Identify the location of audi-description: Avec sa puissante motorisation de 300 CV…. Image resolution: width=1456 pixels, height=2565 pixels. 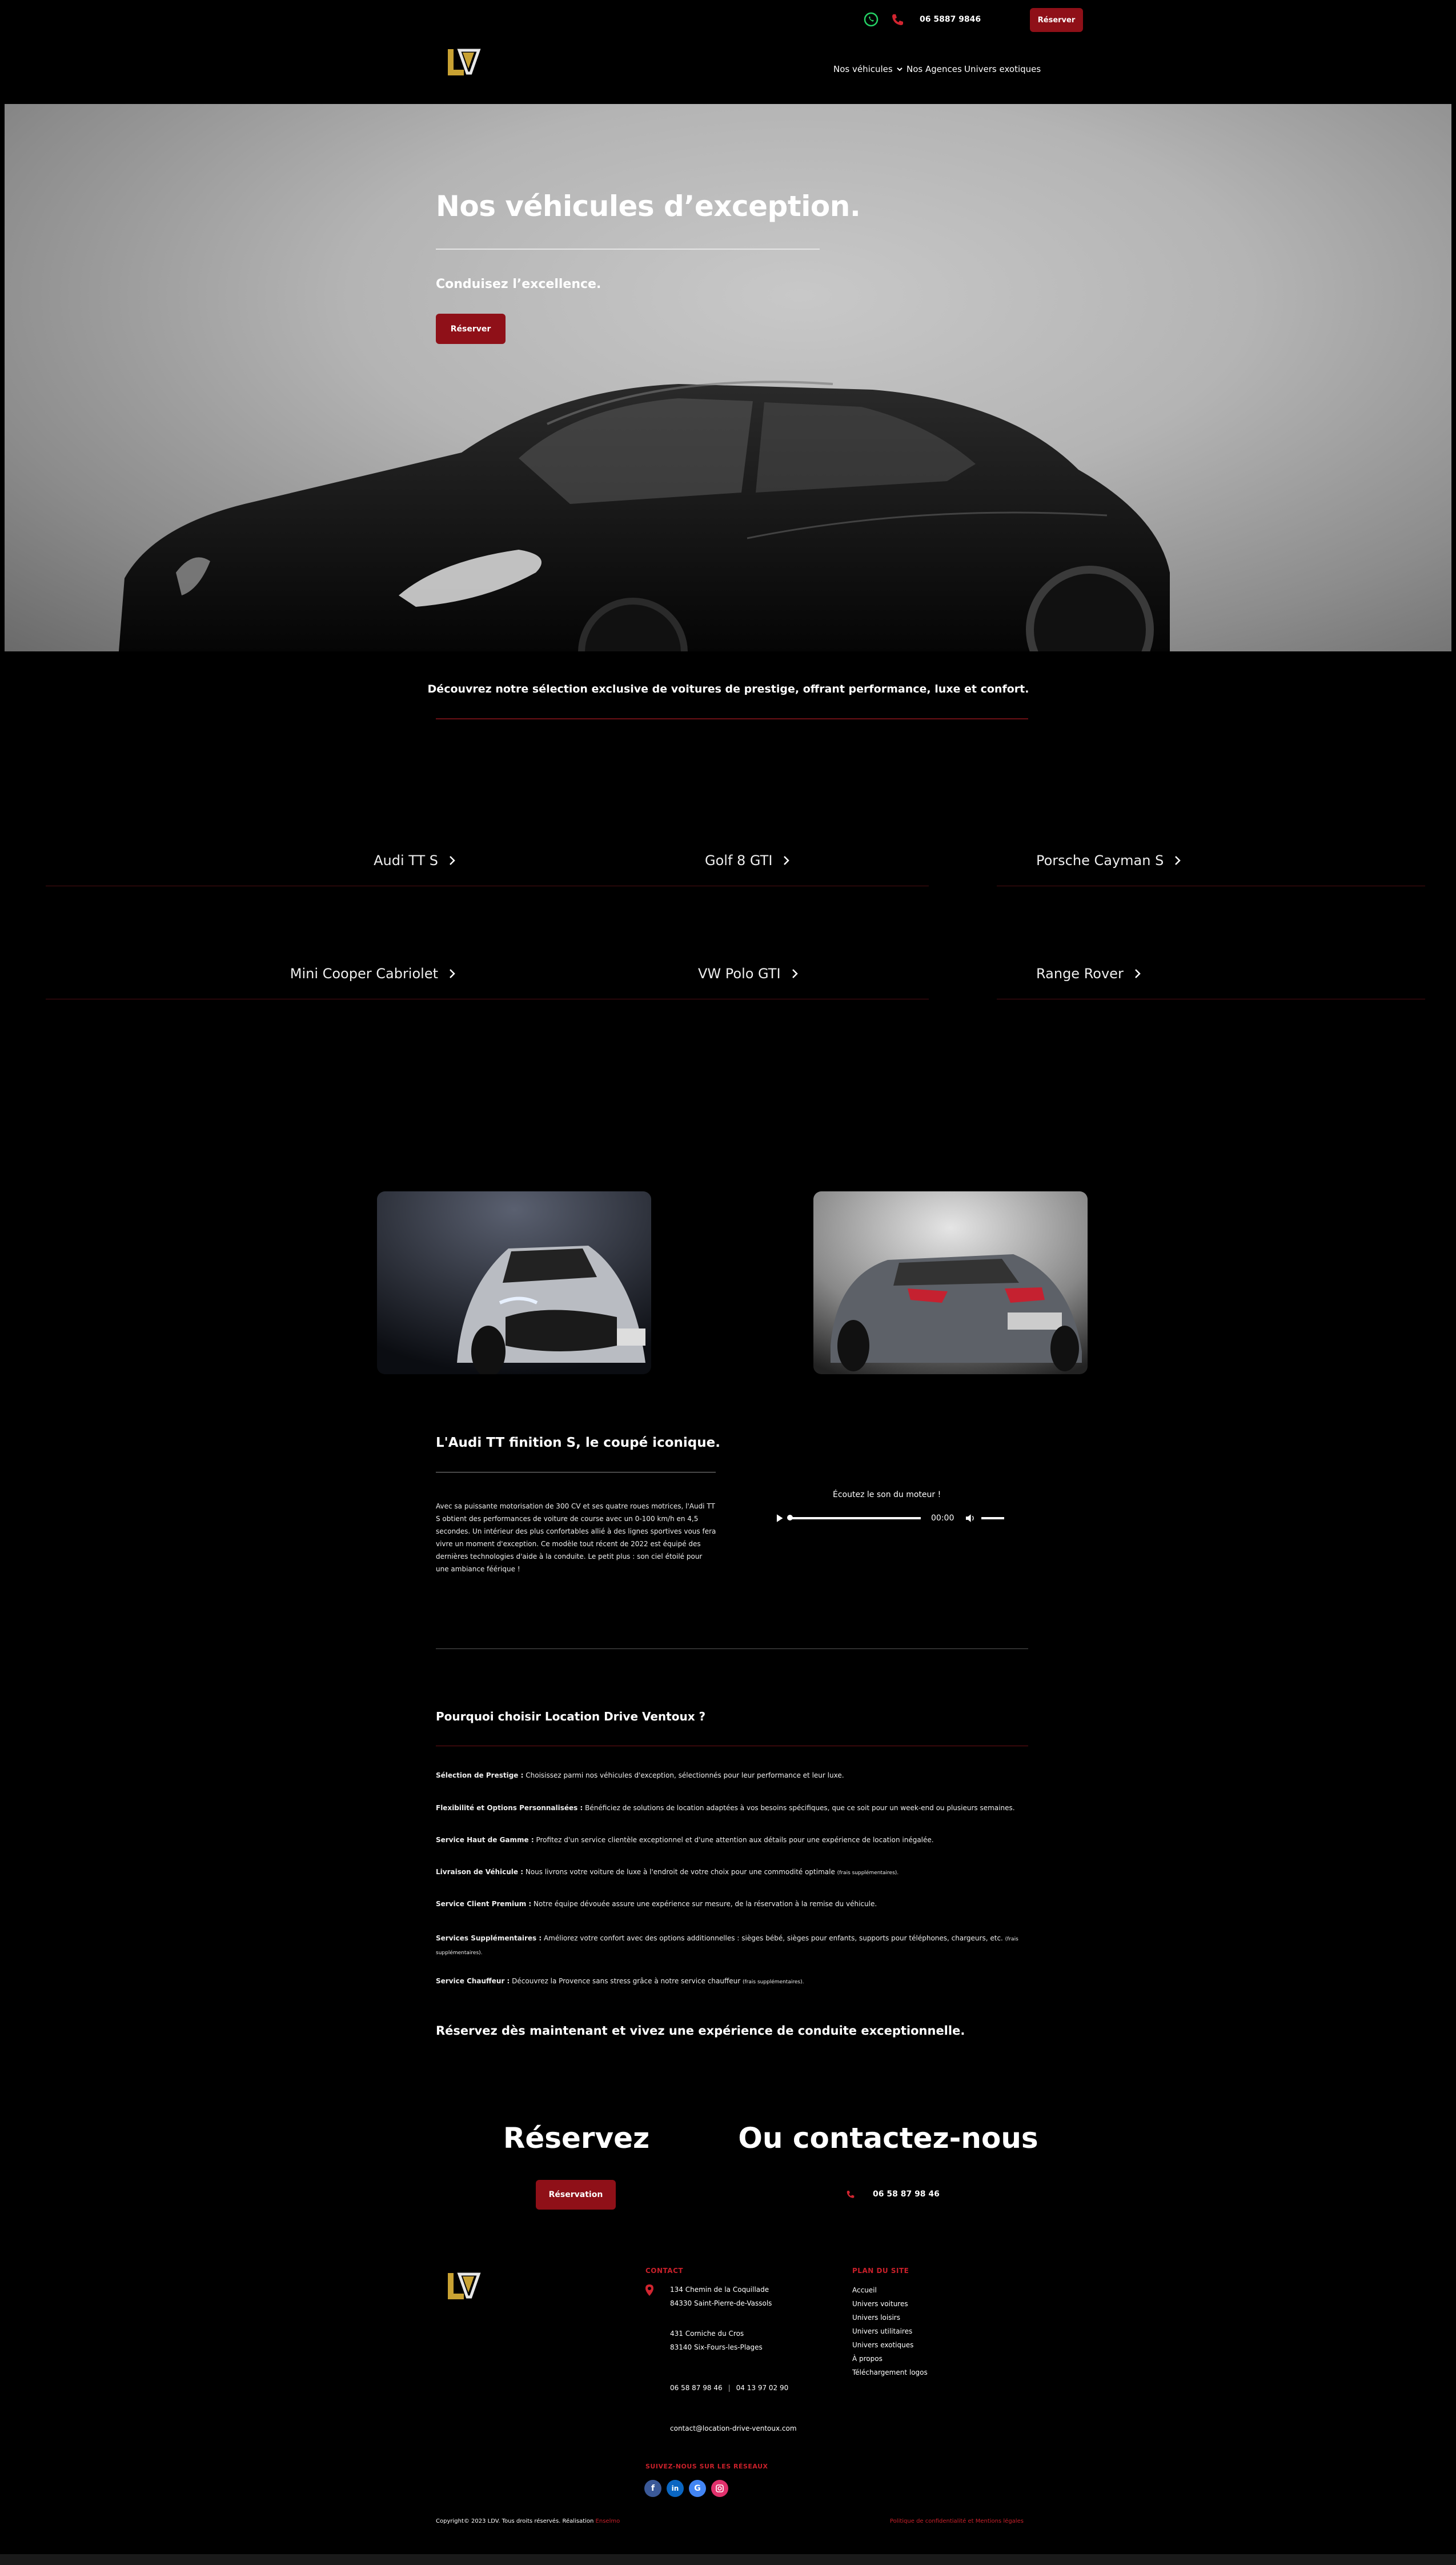
(576, 1537).